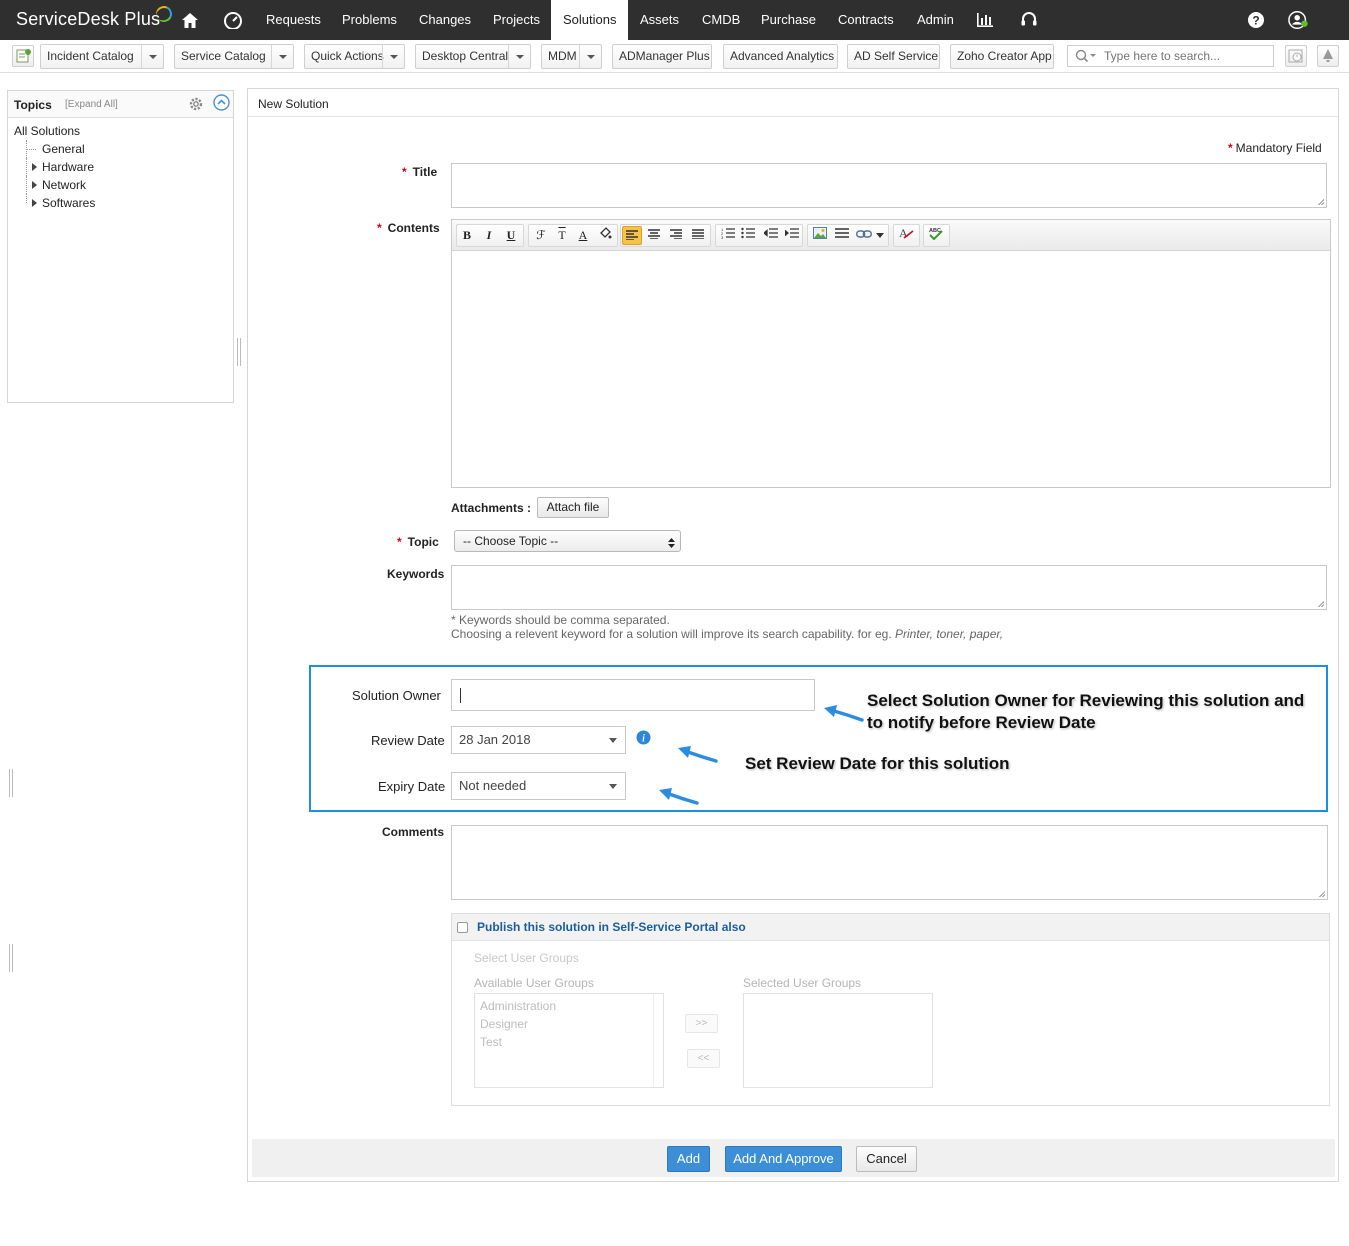 The height and width of the screenshot is (1246, 1349). Describe the element at coordinates (54, 203) in the screenshot. I see `tree-item-softwares: Softwares` at that location.